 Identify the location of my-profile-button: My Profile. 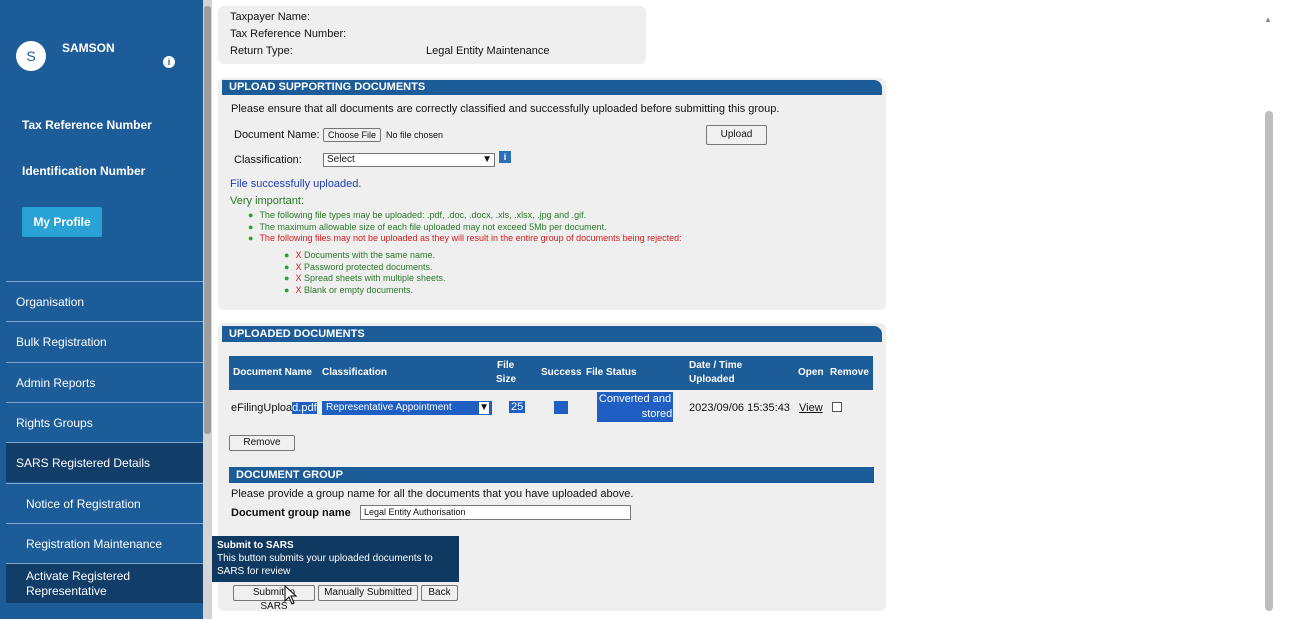
(62, 222).